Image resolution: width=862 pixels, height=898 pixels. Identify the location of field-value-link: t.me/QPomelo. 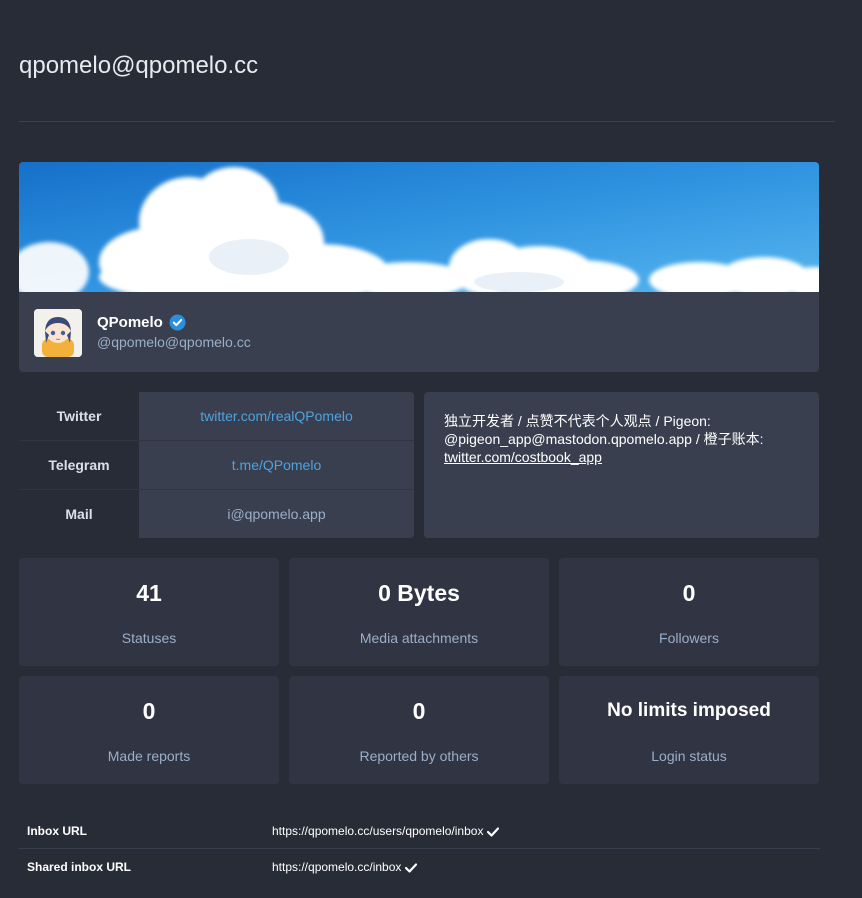
(276, 465).